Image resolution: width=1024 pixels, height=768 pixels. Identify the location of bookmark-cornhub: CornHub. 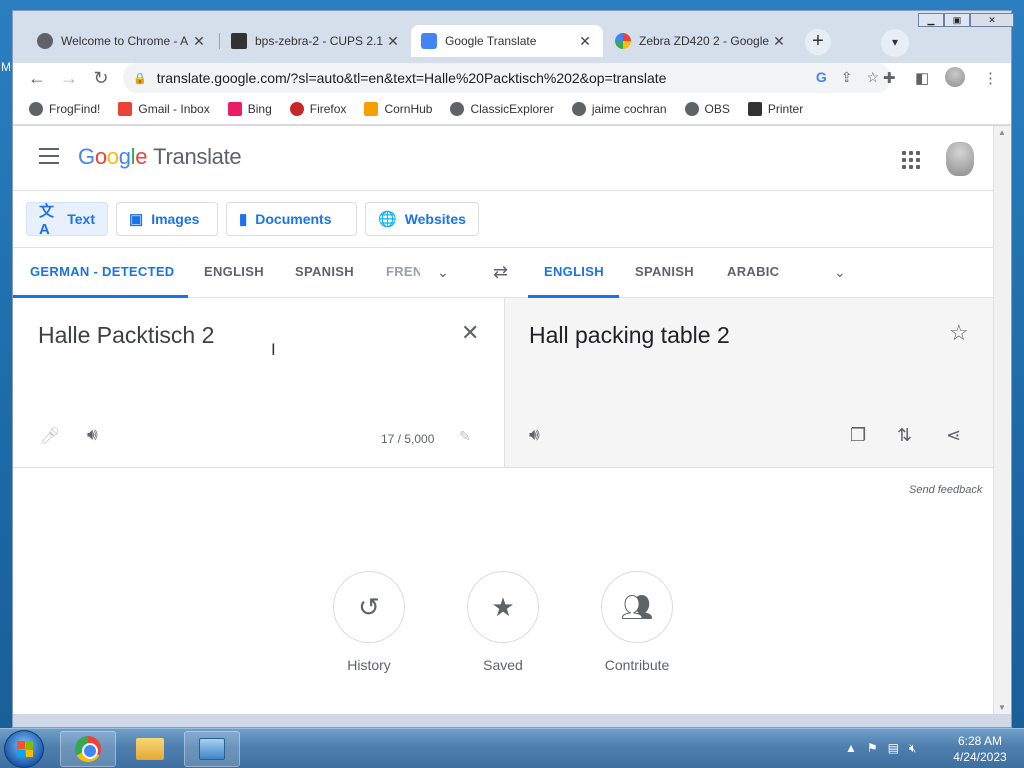
(398, 108).